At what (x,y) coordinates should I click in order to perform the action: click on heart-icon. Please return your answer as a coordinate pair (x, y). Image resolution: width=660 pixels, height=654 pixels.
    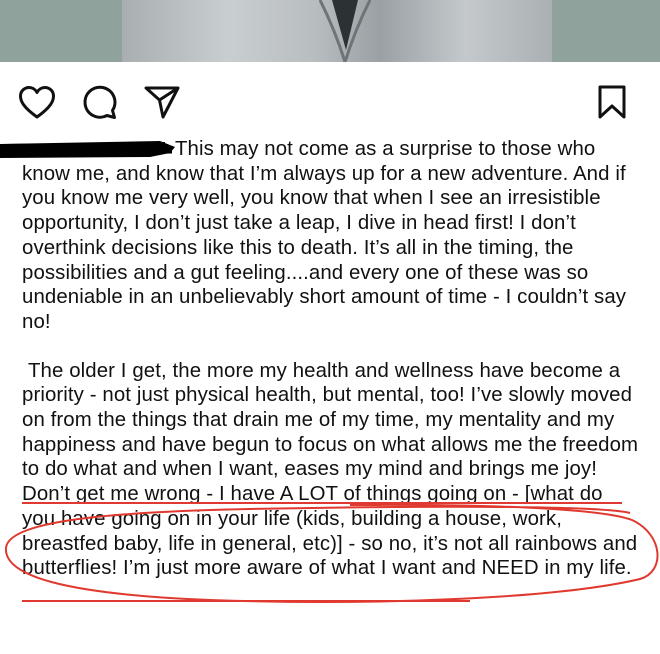
    Looking at the image, I should click on (37, 102).